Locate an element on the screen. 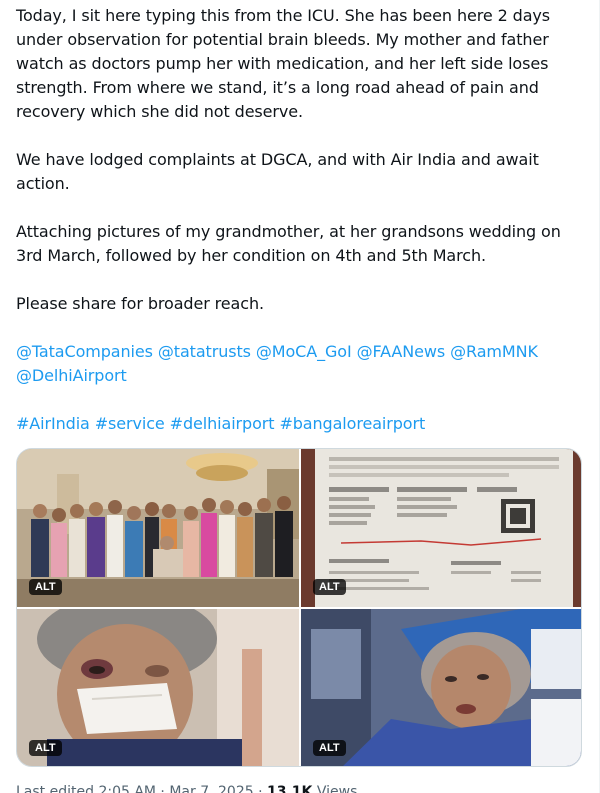 This screenshot has height=793, width=600. mention-link: @MoCA_GoI is located at coordinates (304, 351).